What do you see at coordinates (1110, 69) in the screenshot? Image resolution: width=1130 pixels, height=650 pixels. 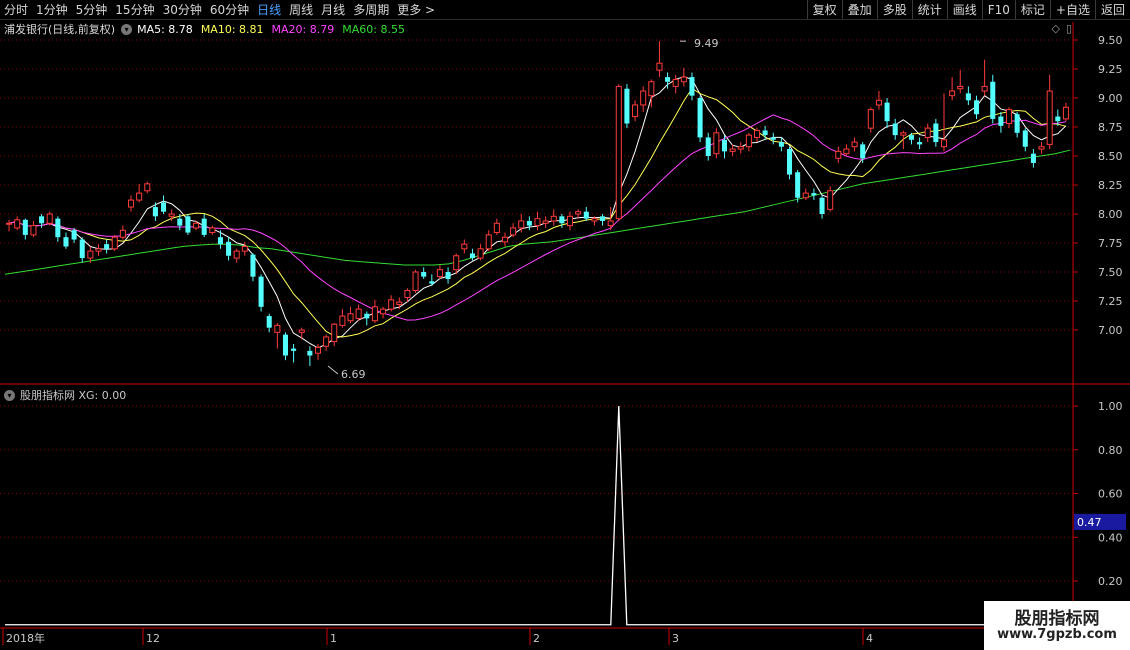 I see `price-tick-label: 9.25` at bounding box center [1110, 69].